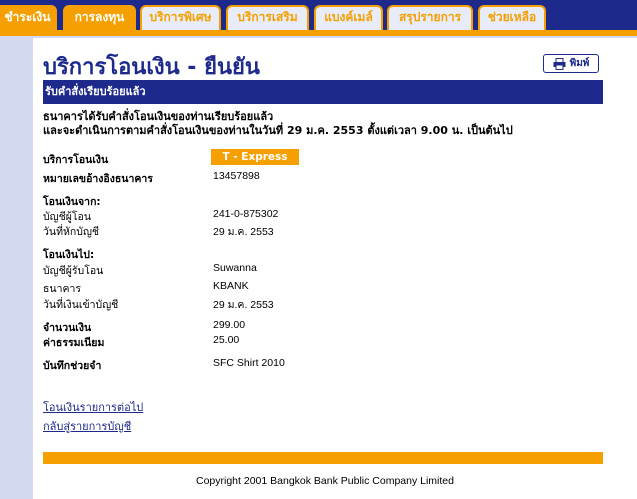 This screenshot has width=637, height=499. Describe the element at coordinates (559, 63) in the screenshot. I see `printer-icon` at that location.